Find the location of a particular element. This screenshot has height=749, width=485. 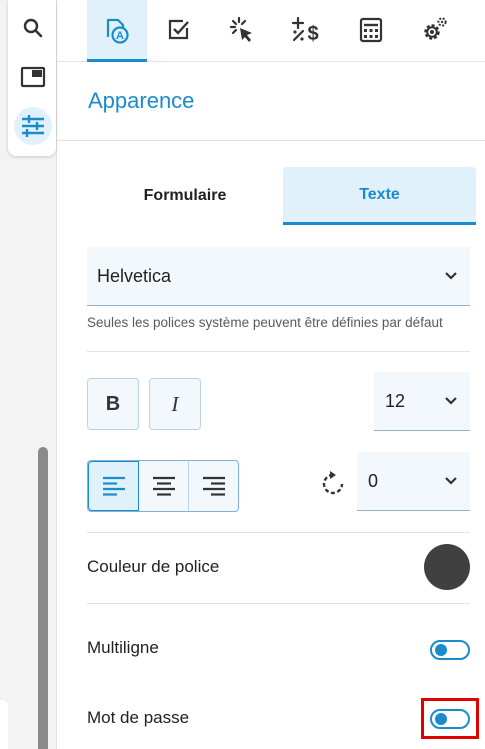

font-size-select: 12 is located at coordinates (422, 401).